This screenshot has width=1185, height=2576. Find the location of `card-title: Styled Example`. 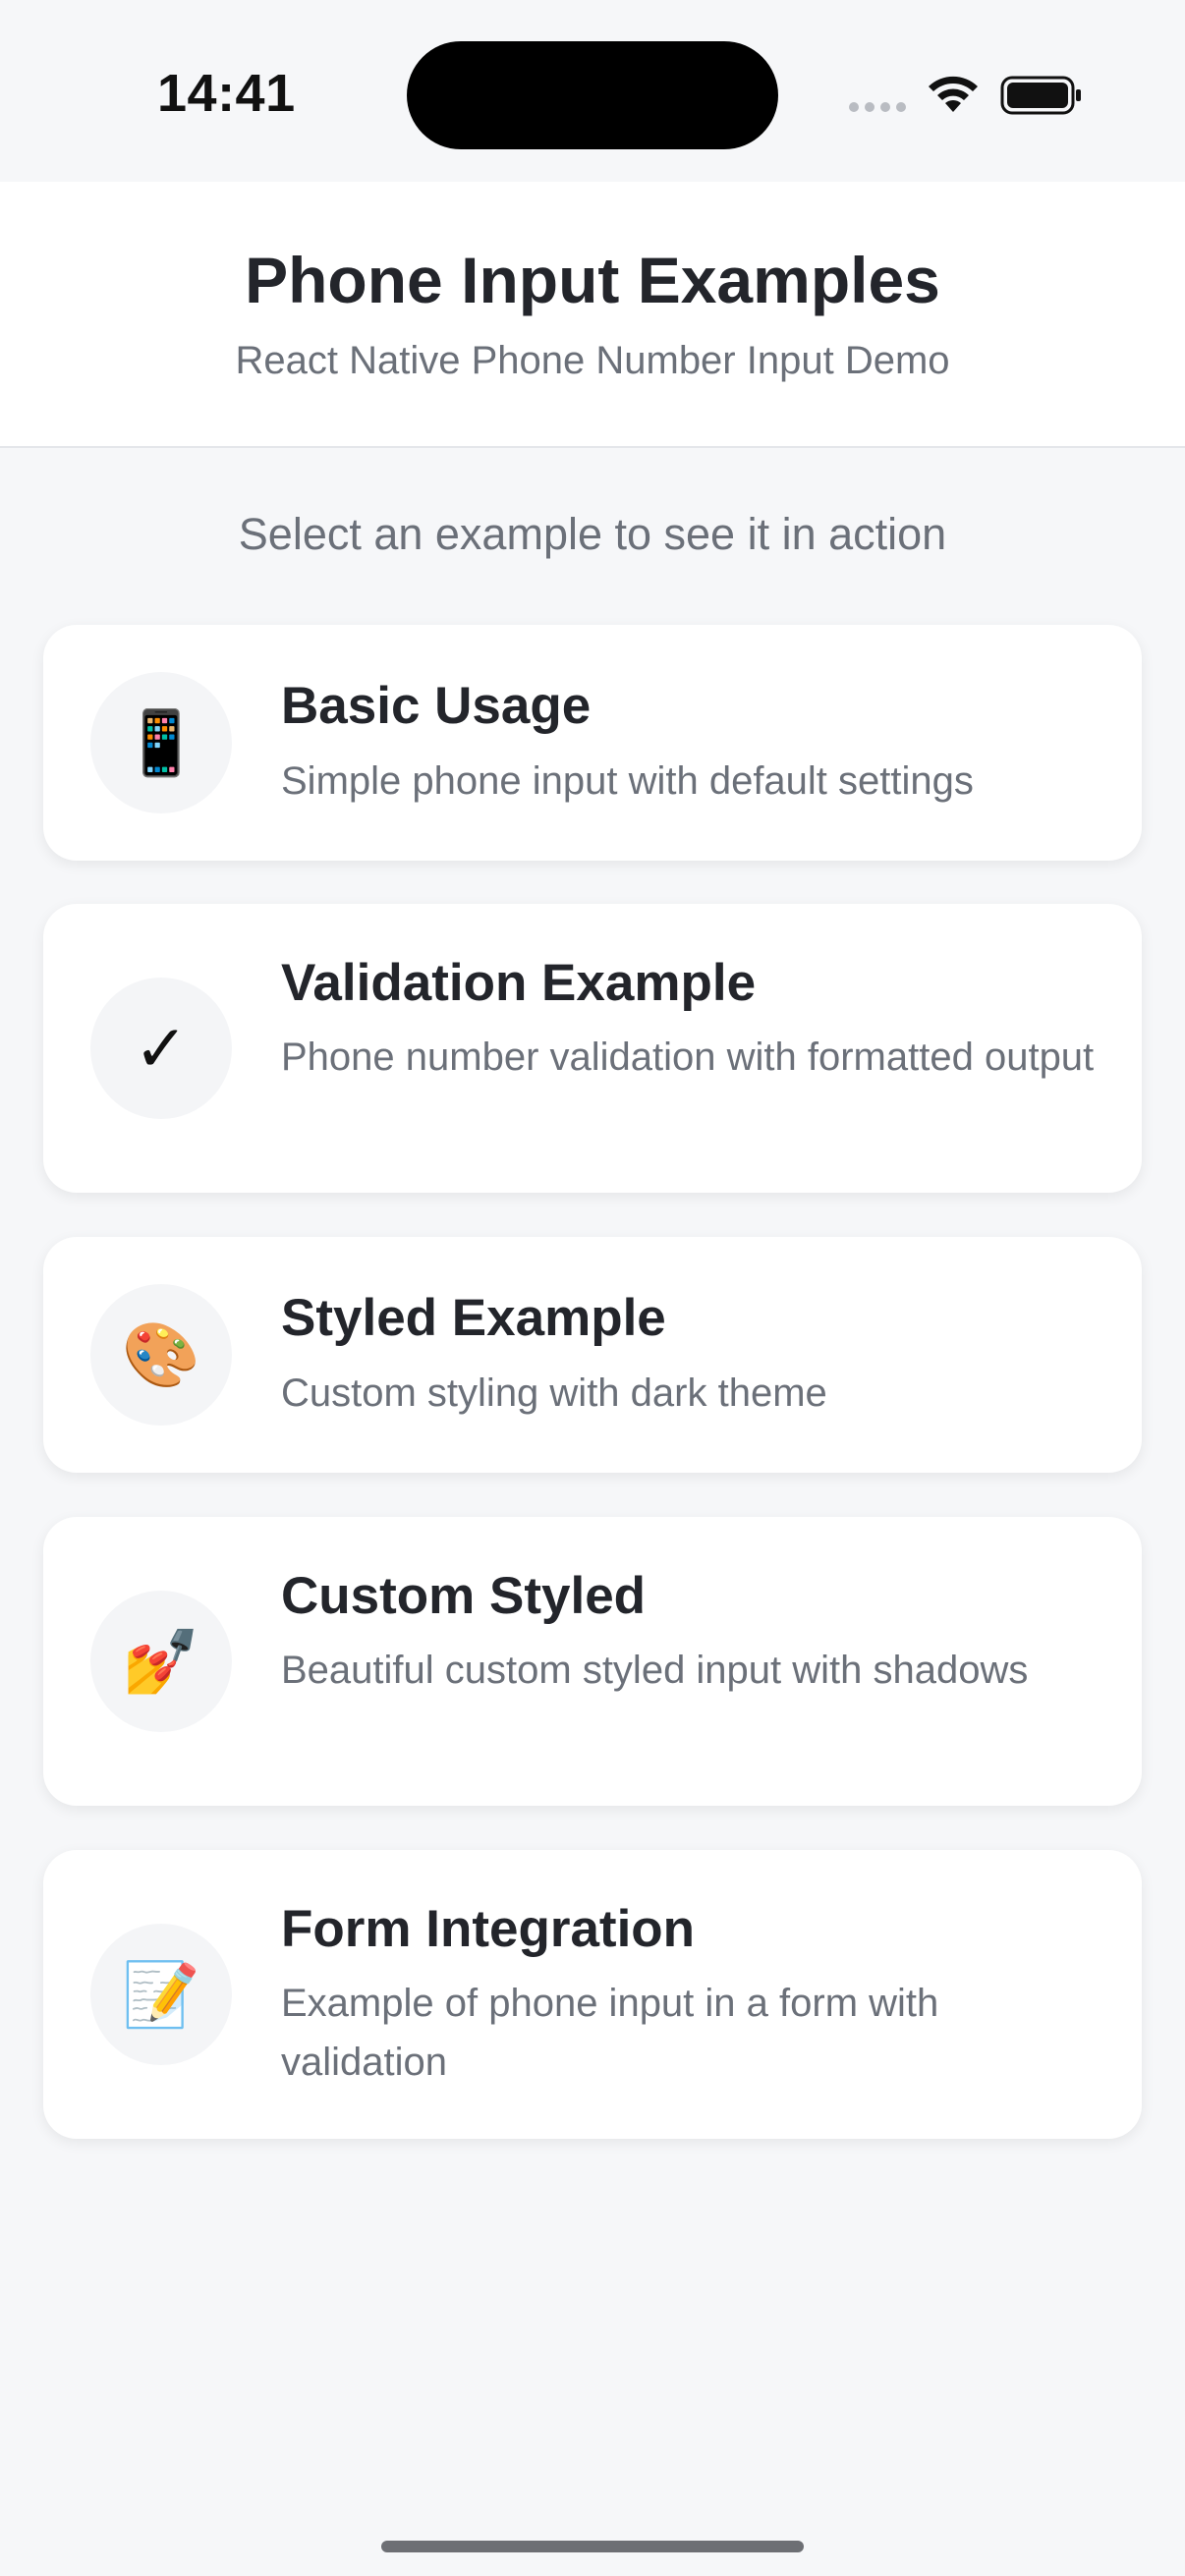

card-title: Styled Example is located at coordinates (474, 1318).